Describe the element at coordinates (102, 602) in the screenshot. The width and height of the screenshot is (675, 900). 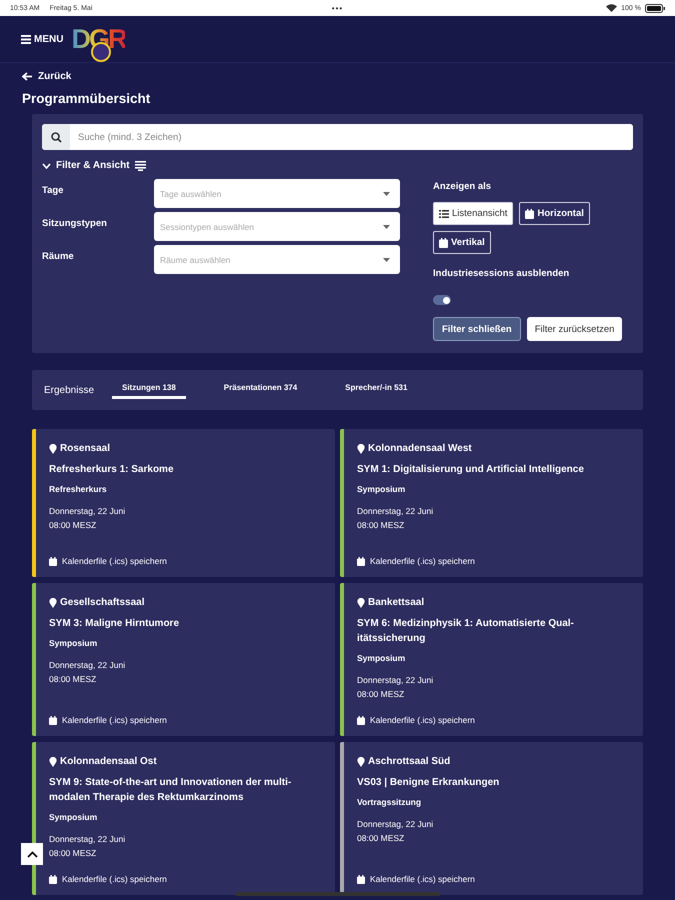
I see `room-name: Gesellschaftssaal` at that location.